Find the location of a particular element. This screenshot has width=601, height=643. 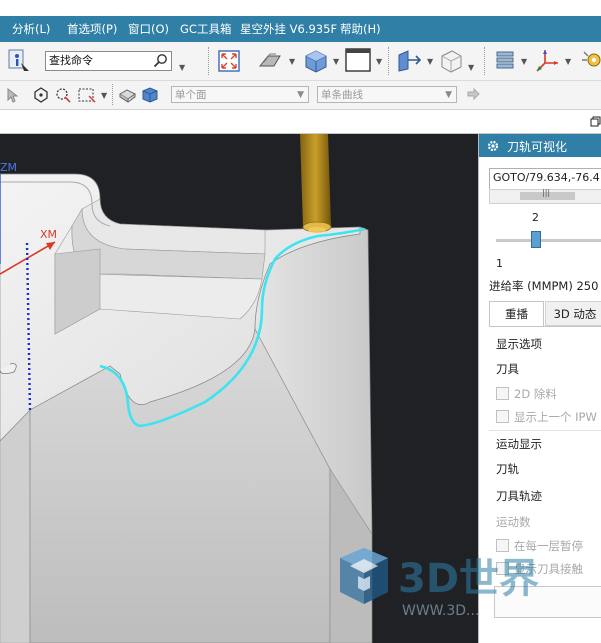

goto-listbox: GOTO/79.634,-76.4 is located at coordinates (545, 179).